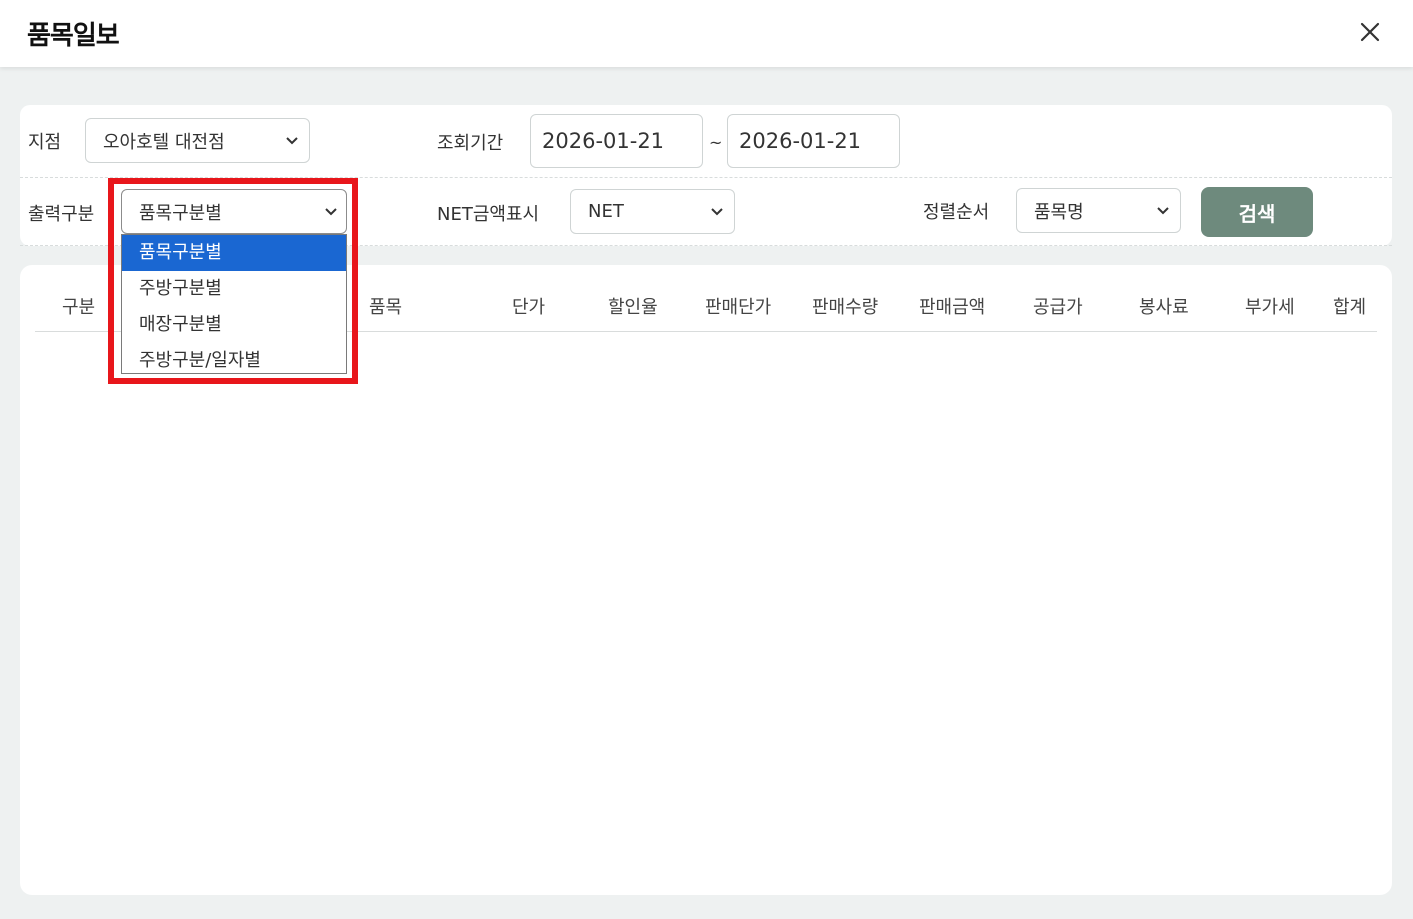 This screenshot has width=1413, height=919. Describe the element at coordinates (470, 143) in the screenshot. I see `period-label: 조회기간` at that location.